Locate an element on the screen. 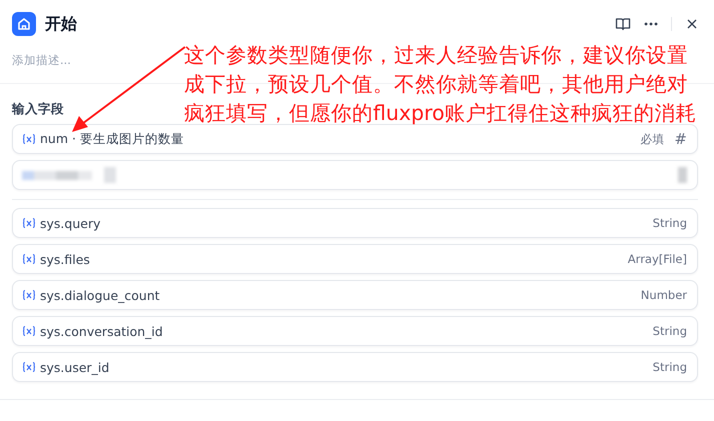  variable-type: Number is located at coordinates (663, 295).